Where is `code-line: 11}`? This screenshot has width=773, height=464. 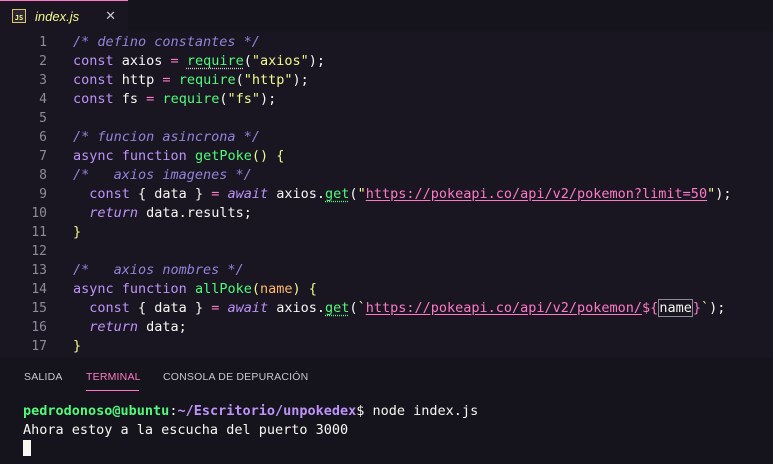 code-line: 11} is located at coordinates (386, 232).